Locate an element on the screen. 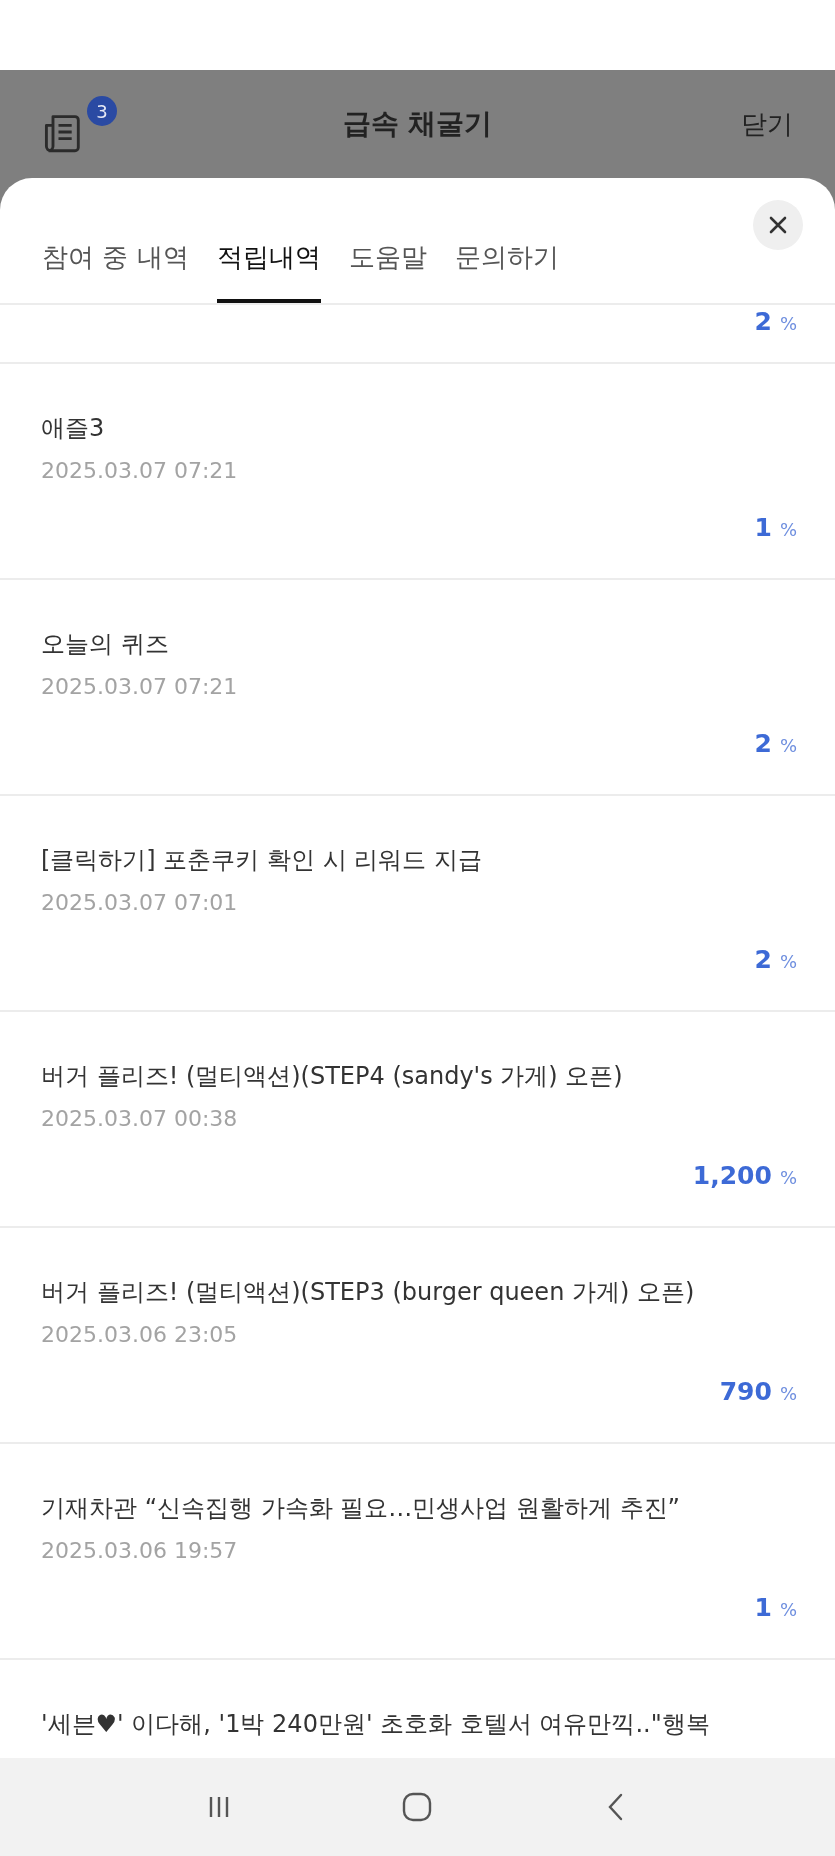  entry-date: 2025.03.06 23:05 is located at coordinates (140, 1335).